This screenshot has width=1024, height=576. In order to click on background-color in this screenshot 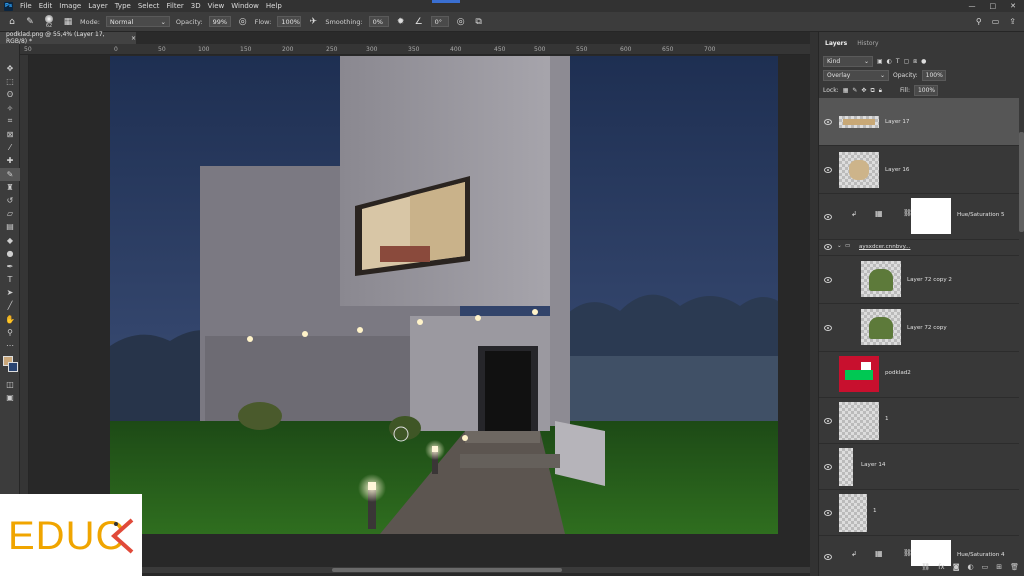, I will do `click(13, 367)`.